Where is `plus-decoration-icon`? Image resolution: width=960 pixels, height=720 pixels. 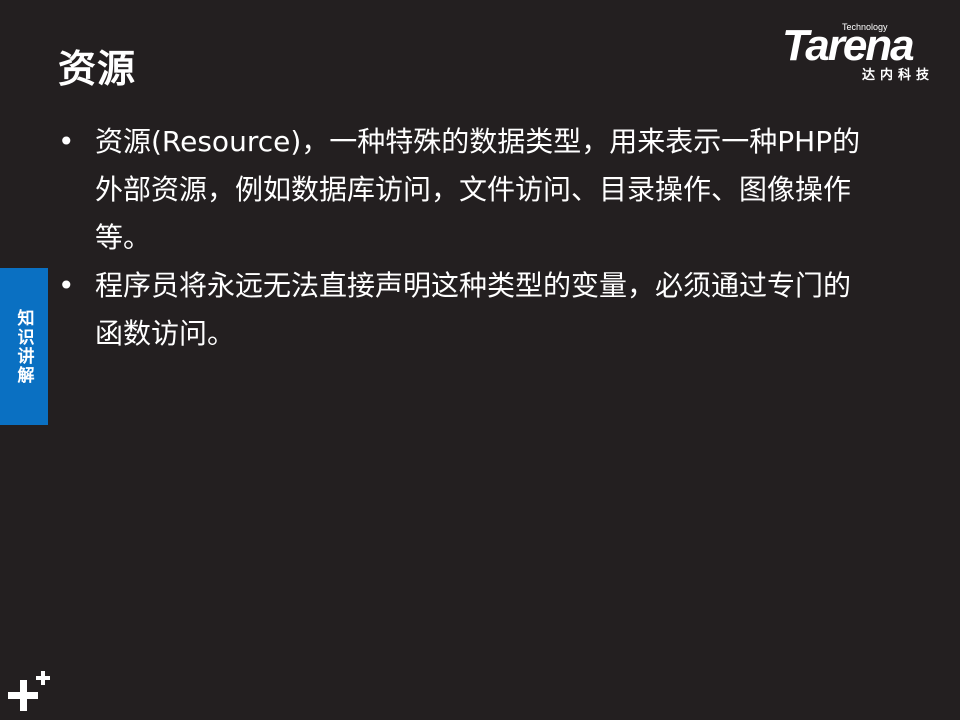
plus-decoration-icon is located at coordinates (29, 691).